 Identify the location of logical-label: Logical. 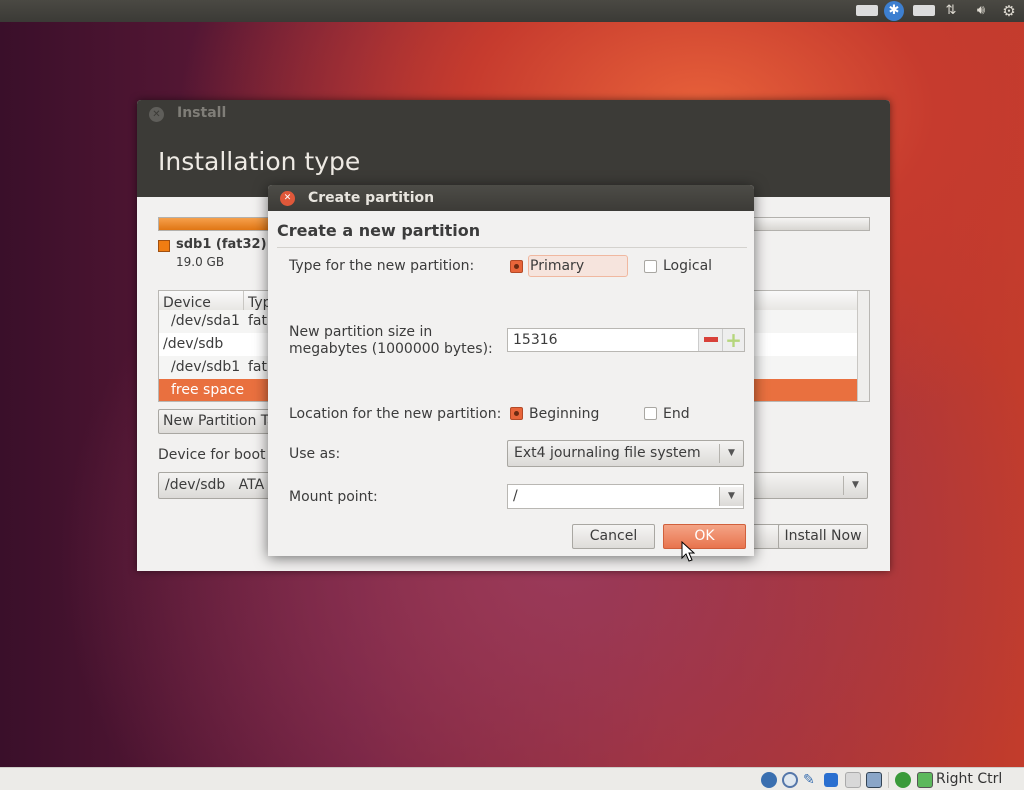
(687, 266).